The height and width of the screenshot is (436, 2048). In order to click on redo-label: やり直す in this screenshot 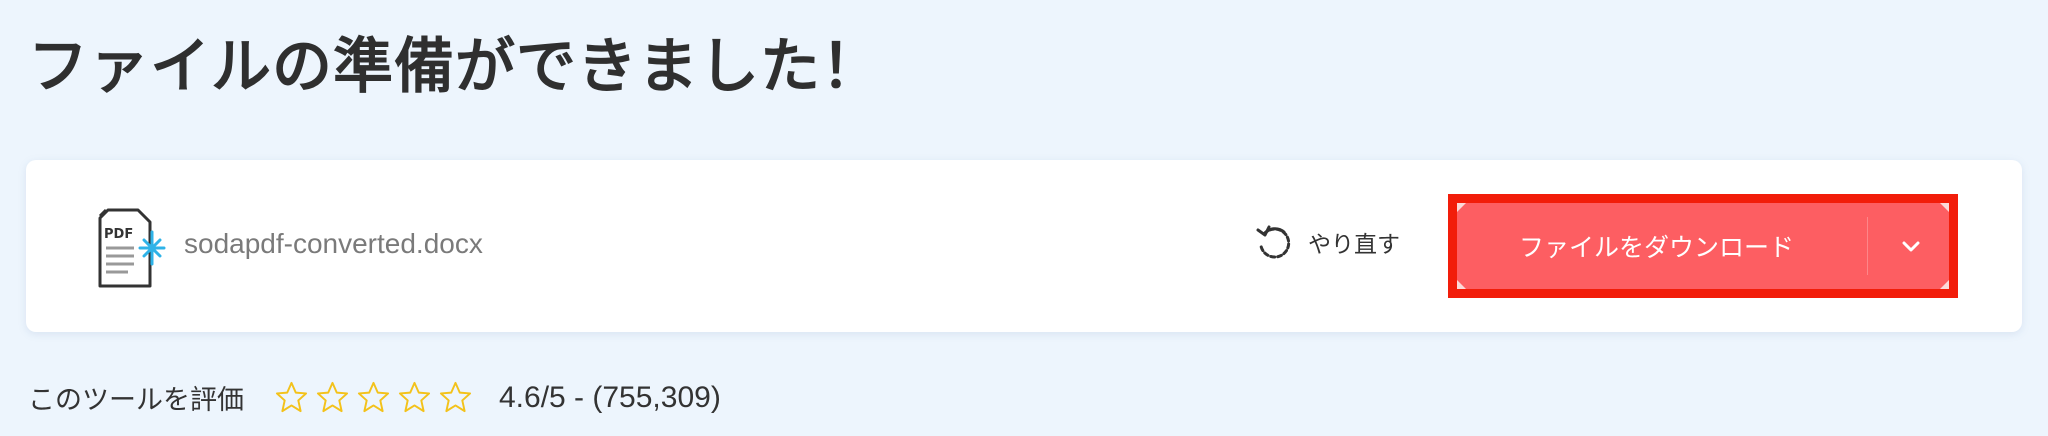, I will do `click(1354, 245)`.